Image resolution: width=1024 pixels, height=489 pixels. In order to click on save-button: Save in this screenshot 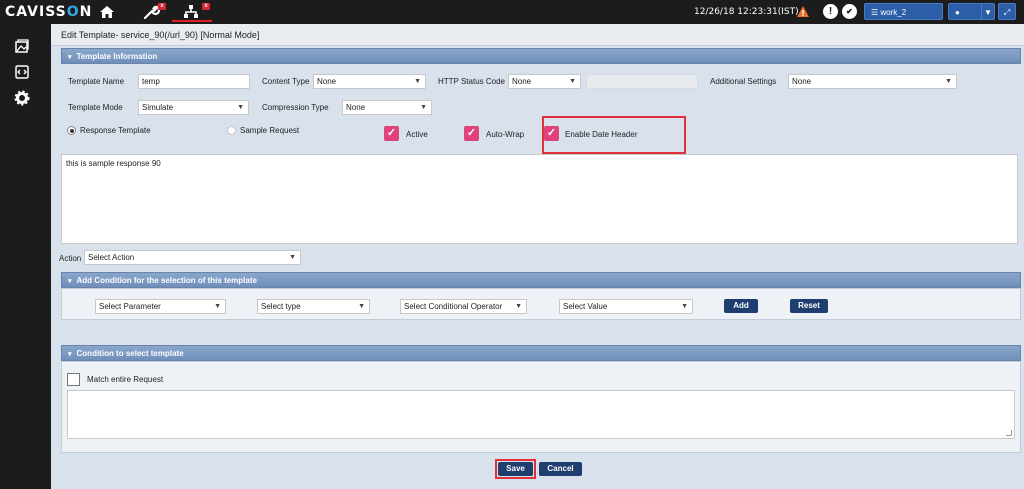, I will do `click(515, 469)`.